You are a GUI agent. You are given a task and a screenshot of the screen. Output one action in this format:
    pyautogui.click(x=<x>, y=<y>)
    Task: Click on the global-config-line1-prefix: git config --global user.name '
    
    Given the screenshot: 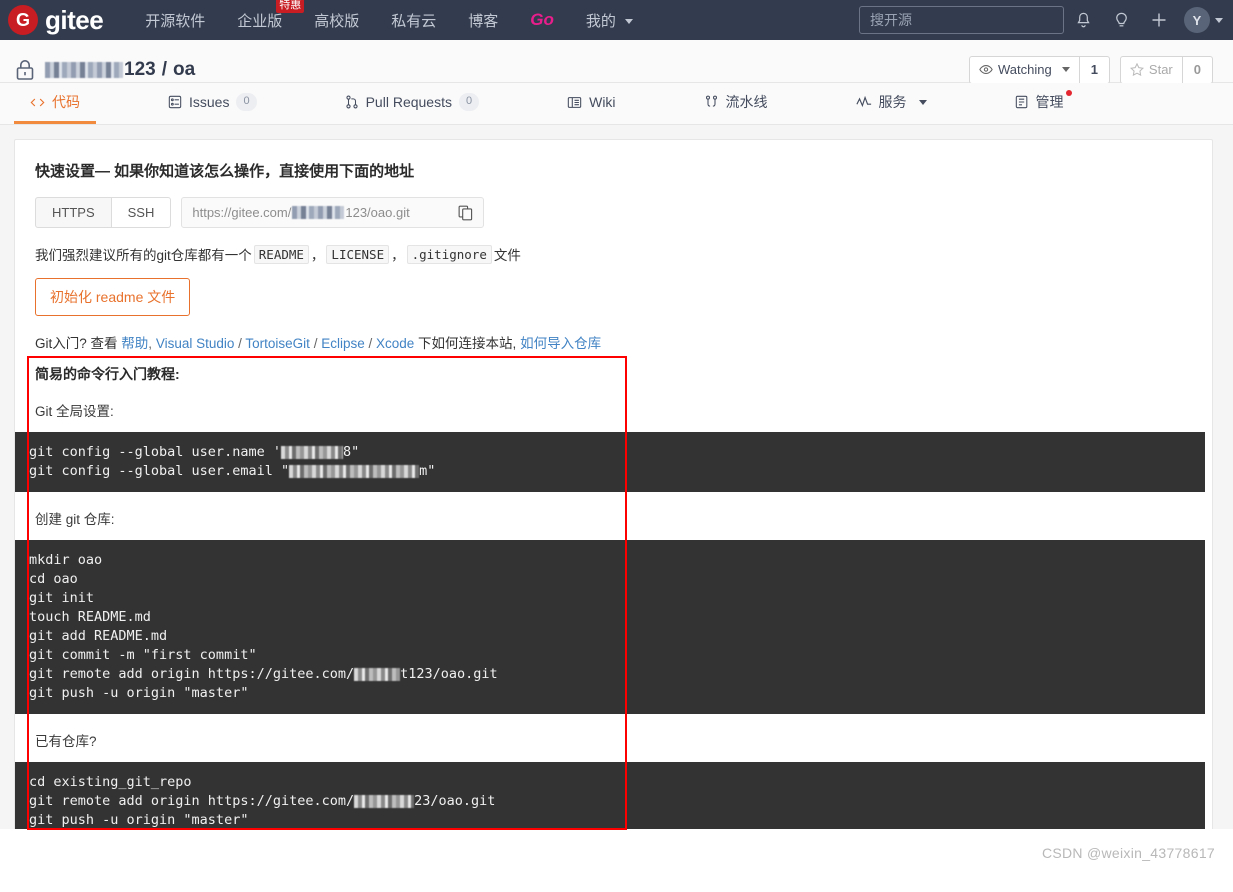 What is the action you would take?
    pyautogui.click(x=155, y=452)
    